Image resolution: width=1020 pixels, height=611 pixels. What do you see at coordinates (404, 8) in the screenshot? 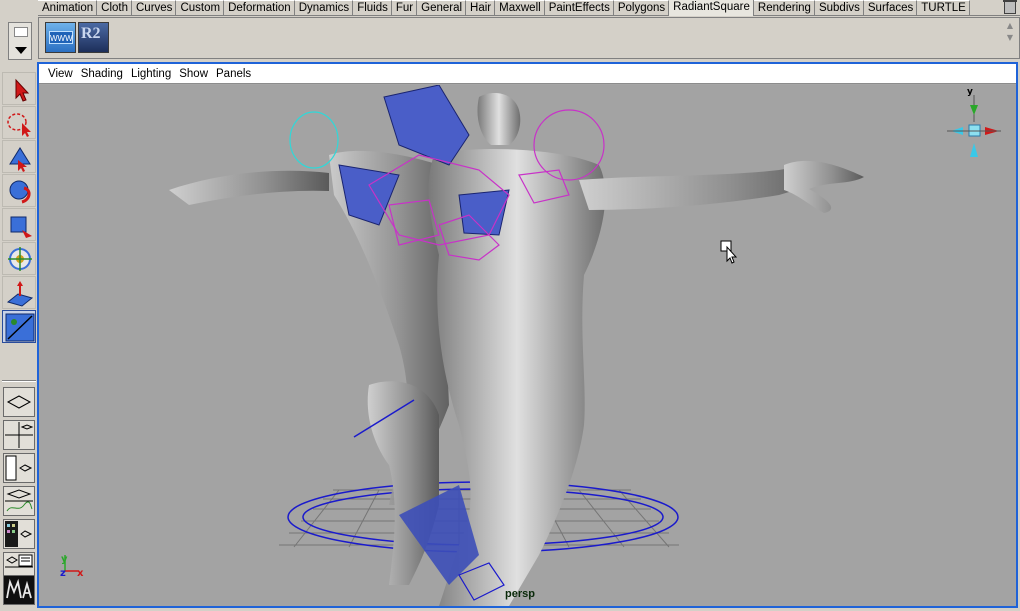
I see `shelf-tab-fur: Fur` at bounding box center [404, 8].